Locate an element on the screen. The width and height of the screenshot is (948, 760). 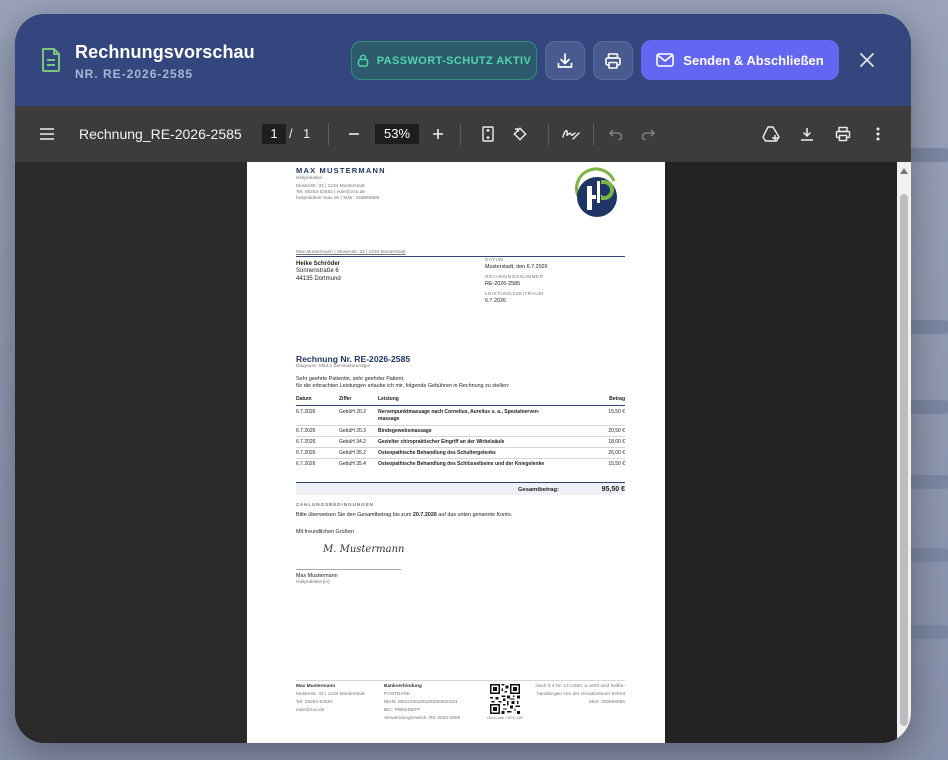
undo-button is located at coordinates (616, 134).